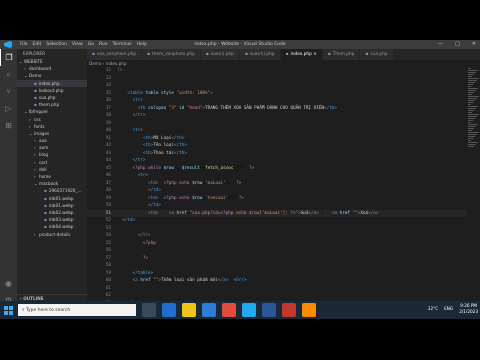  What do you see at coordinates (220, 54) in the screenshot?
I see `tab-sua-n--php: ▪ sua(n).php` at bounding box center [220, 54].